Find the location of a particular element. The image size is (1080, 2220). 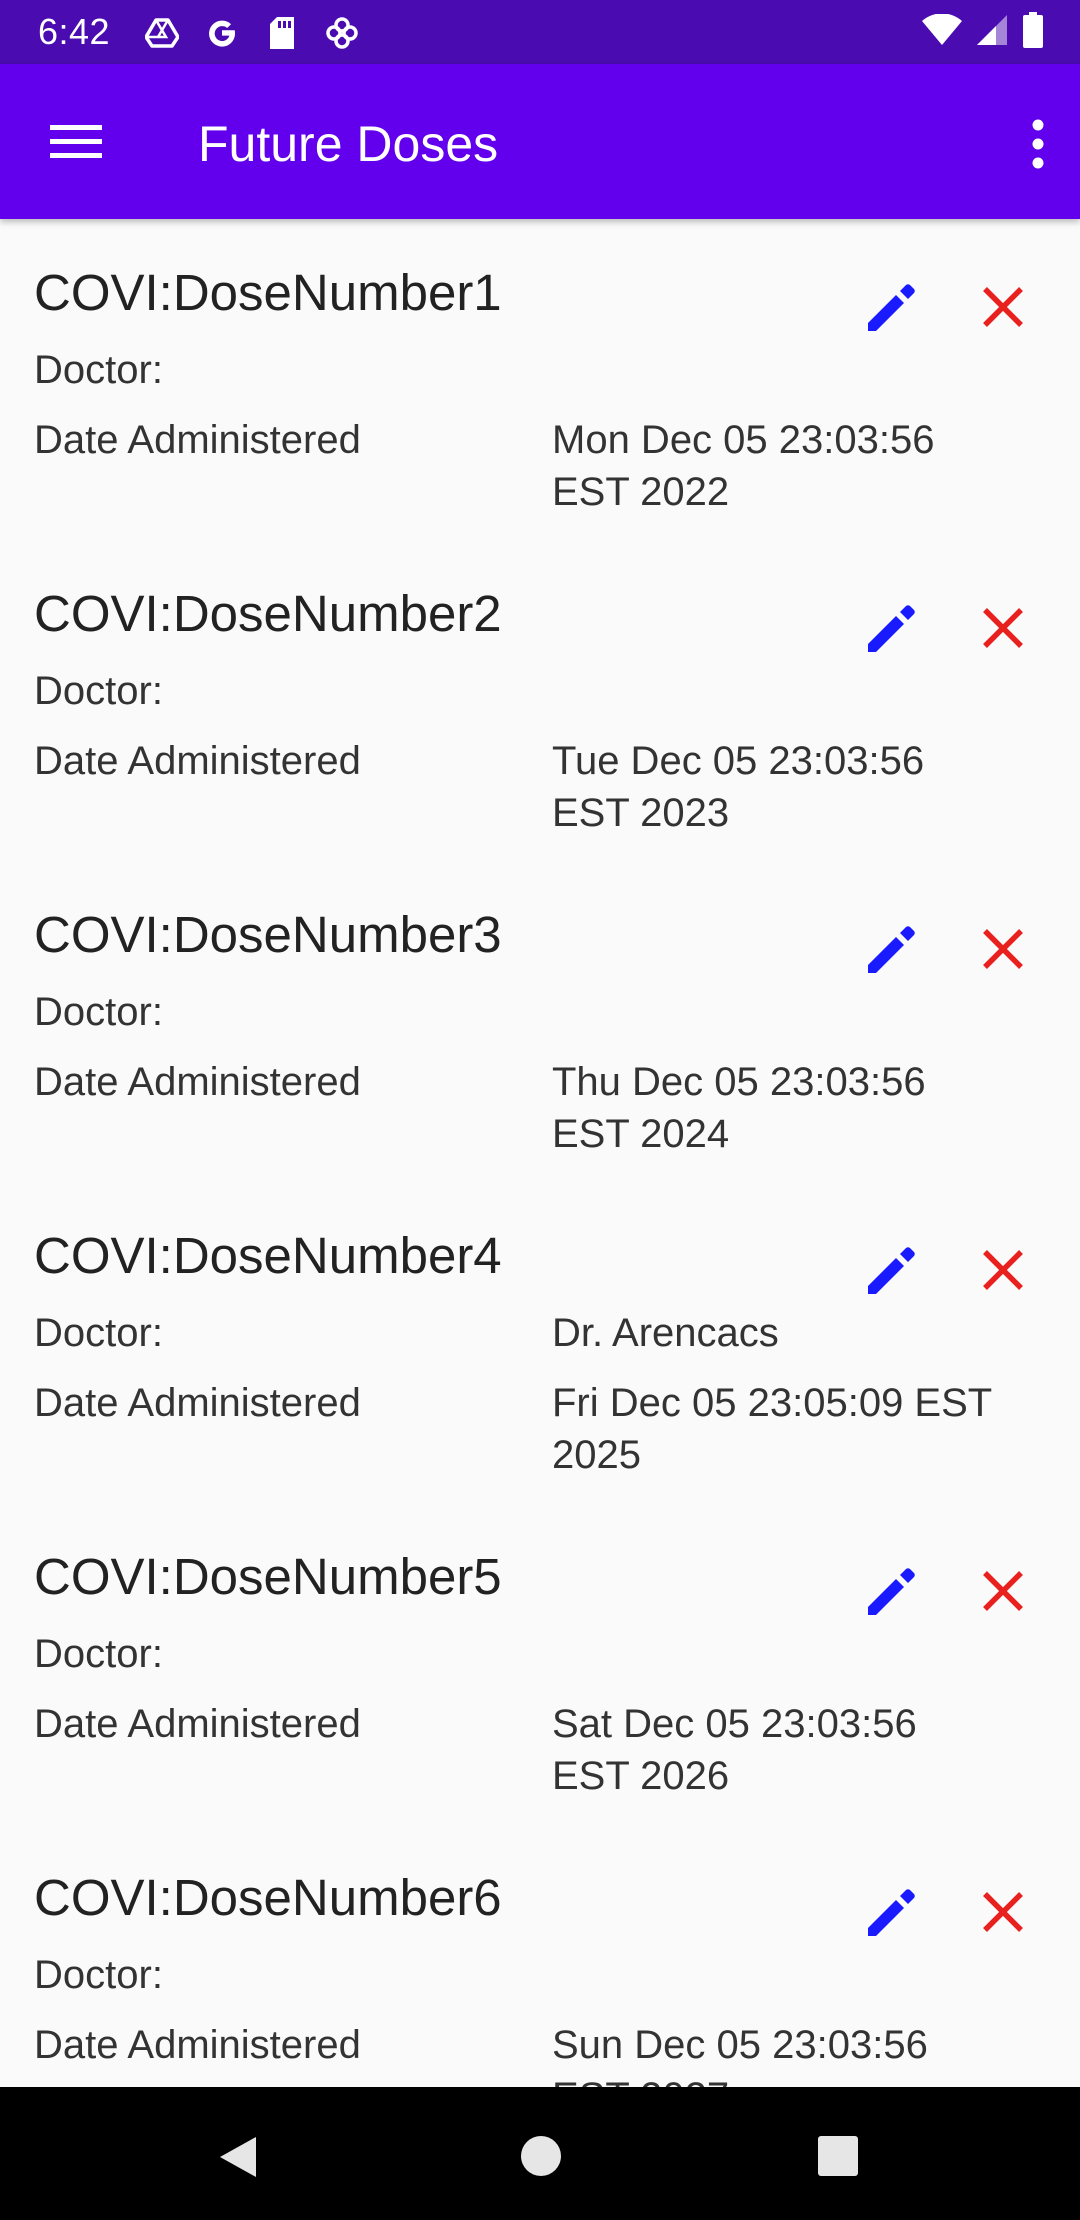

date-administered-value: Sun Dec 05 23:03:56EST 2027 is located at coordinates (740, 2055).